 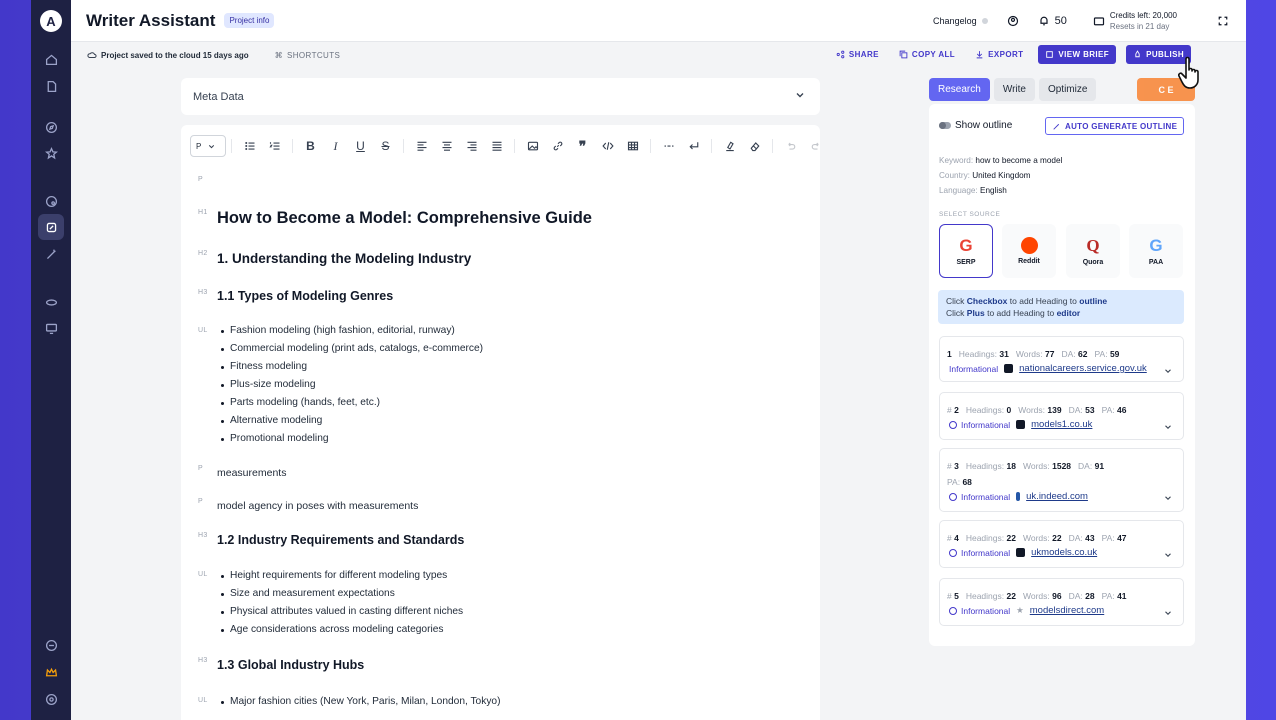 What do you see at coordinates (352, 439) in the screenshot?
I see `list-item: Promotional modeling` at bounding box center [352, 439].